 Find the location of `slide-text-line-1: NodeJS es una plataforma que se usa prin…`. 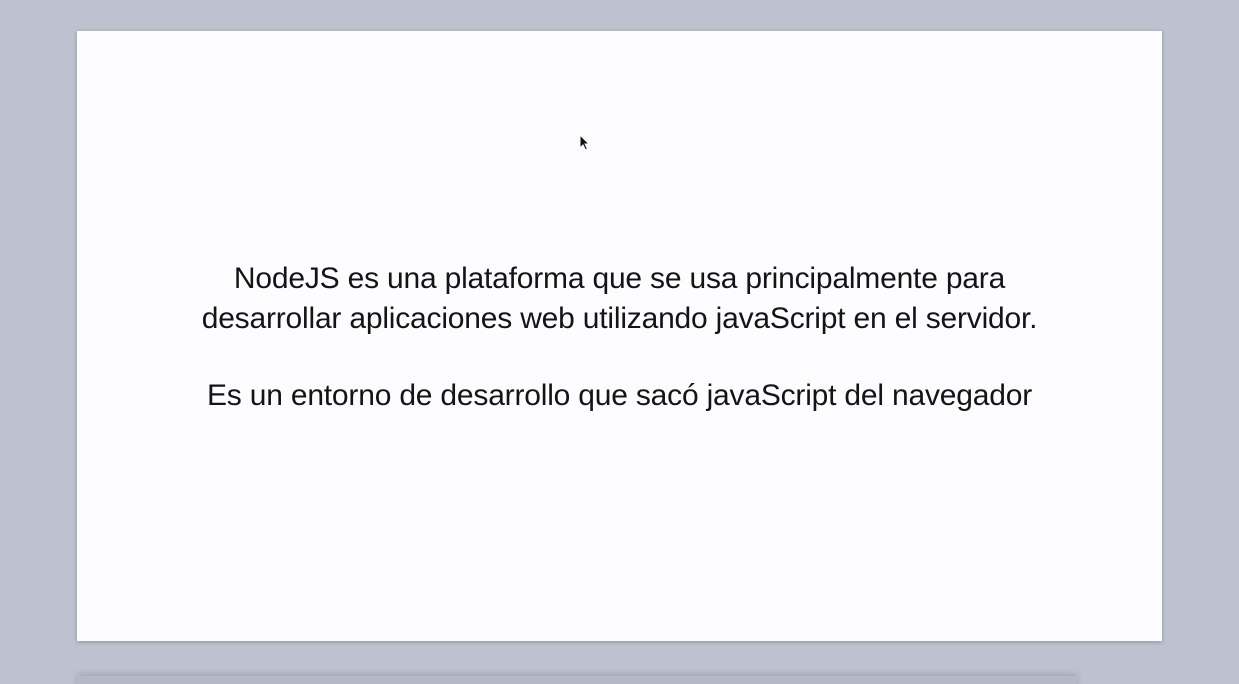

slide-text-line-1: NodeJS es una plataforma que se usa prin… is located at coordinates (619, 278).